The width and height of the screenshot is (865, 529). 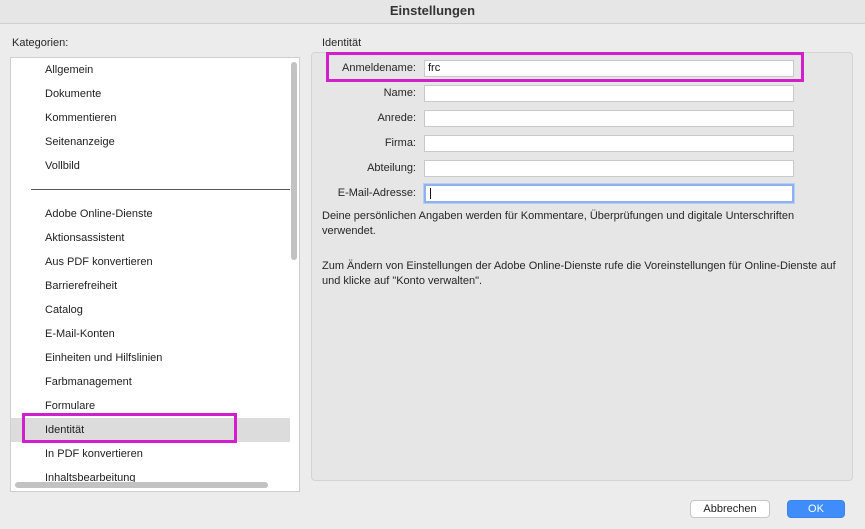 I want to click on category-item-allgemein: Allgemein, so click(x=150, y=70).